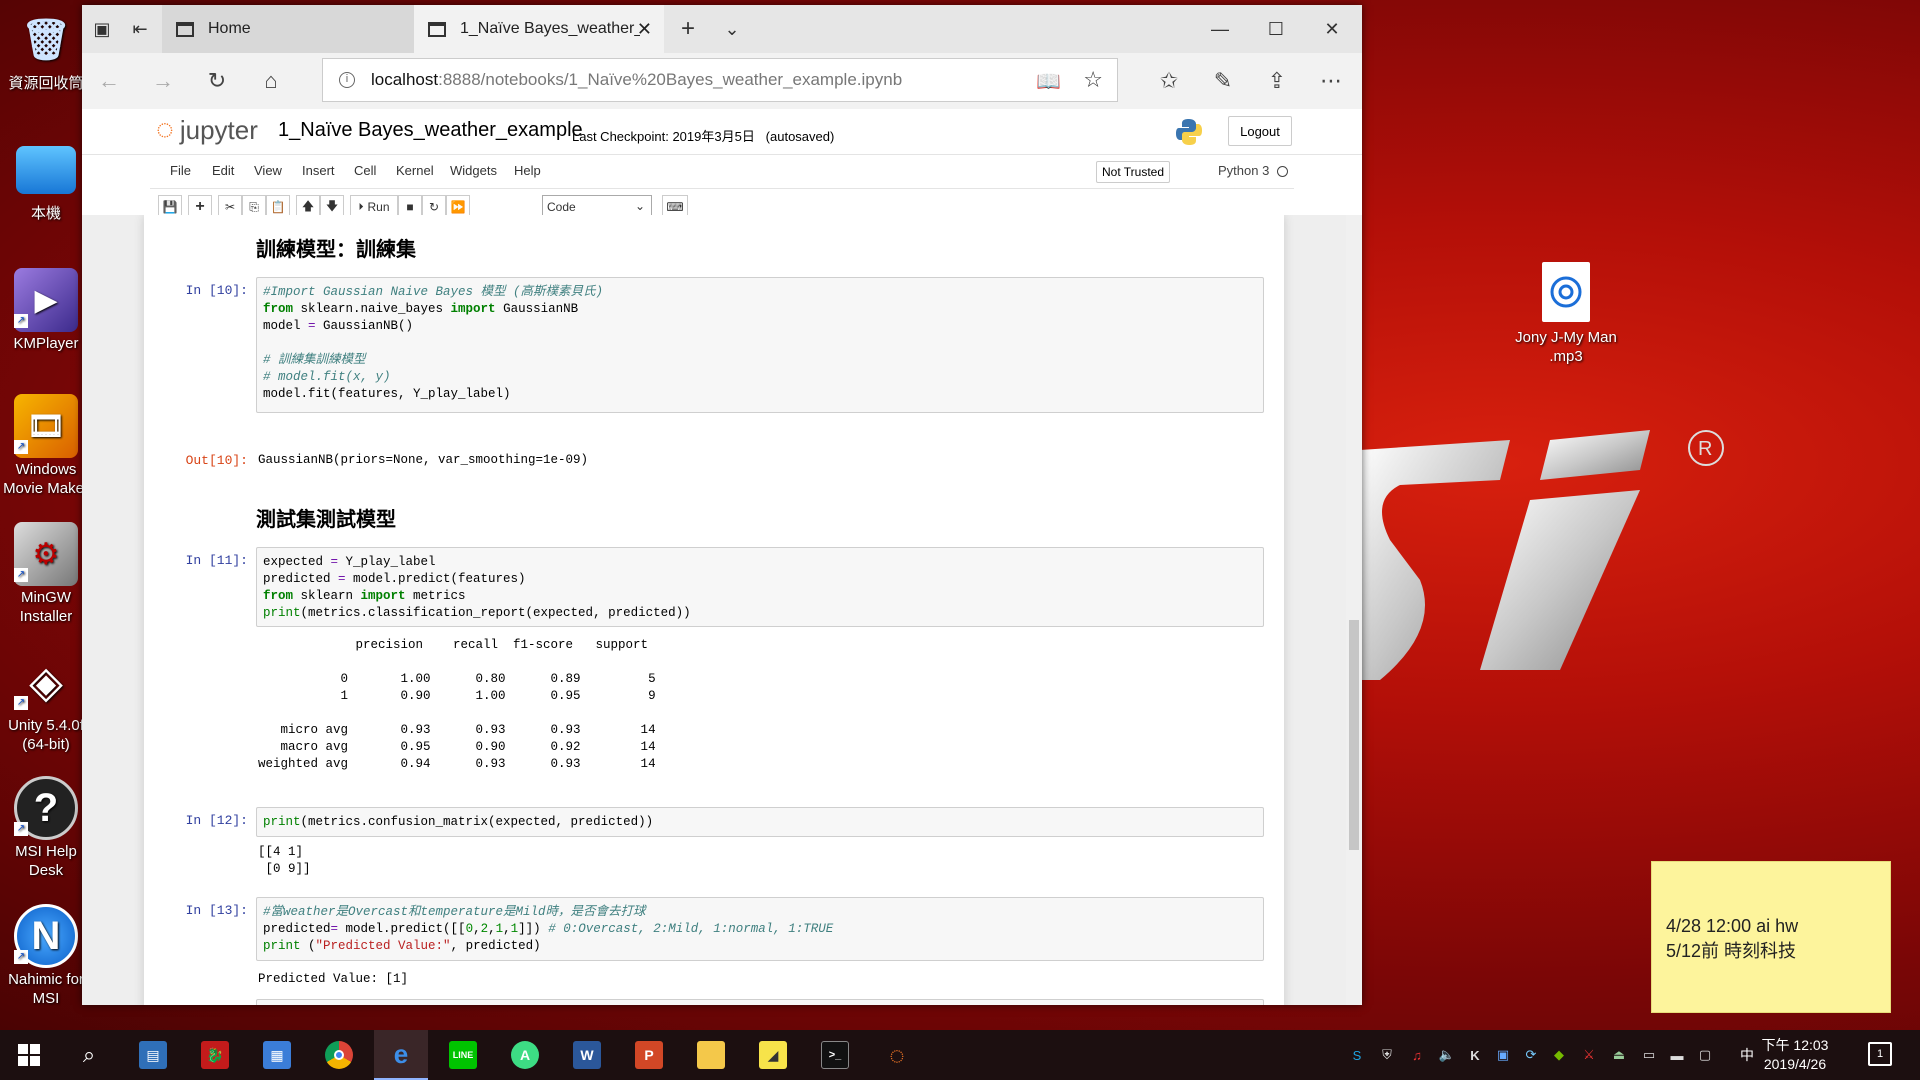 The height and width of the screenshot is (1080, 1920). Describe the element at coordinates (1747, 1055) in the screenshot. I see `ime-indicator: 中` at that location.